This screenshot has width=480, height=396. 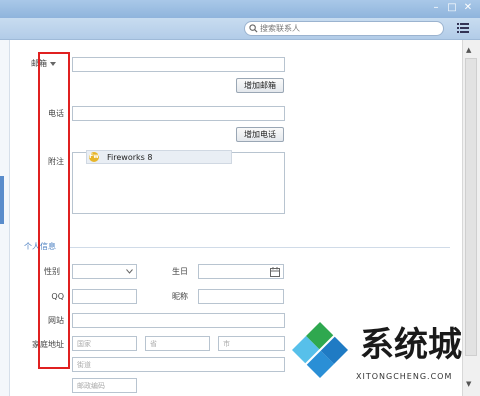 I want to click on watermark-subtext: XITONGCHENG.COM, so click(x=404, y=376).